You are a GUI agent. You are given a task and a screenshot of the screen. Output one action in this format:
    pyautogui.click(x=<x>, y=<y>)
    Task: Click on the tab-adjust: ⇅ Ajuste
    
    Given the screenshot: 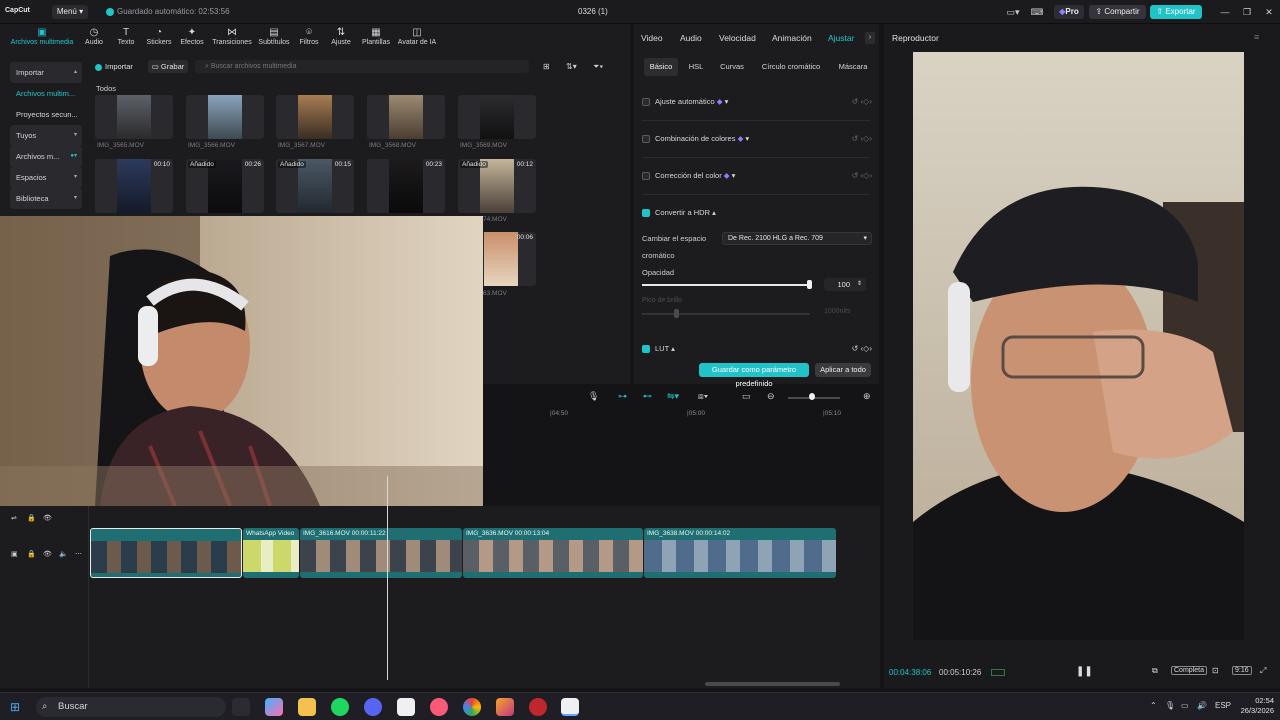 What is the action you would take?
    pyautogui.click(x=341, y=36)
    